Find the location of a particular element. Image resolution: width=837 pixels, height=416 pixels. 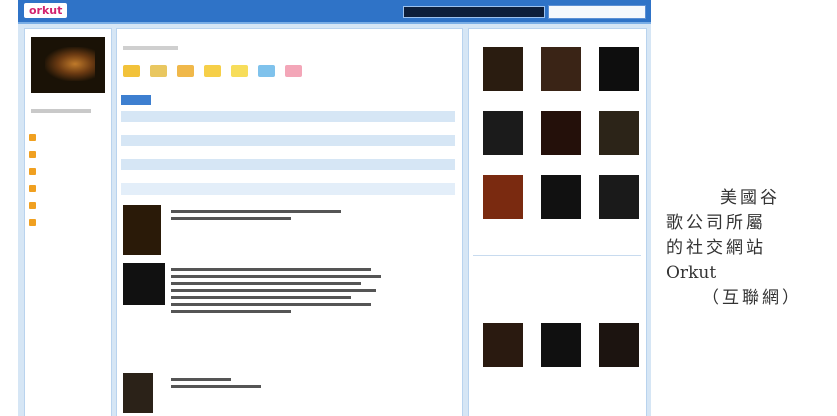

scraps-section-title is located at coordinates (288, 189).